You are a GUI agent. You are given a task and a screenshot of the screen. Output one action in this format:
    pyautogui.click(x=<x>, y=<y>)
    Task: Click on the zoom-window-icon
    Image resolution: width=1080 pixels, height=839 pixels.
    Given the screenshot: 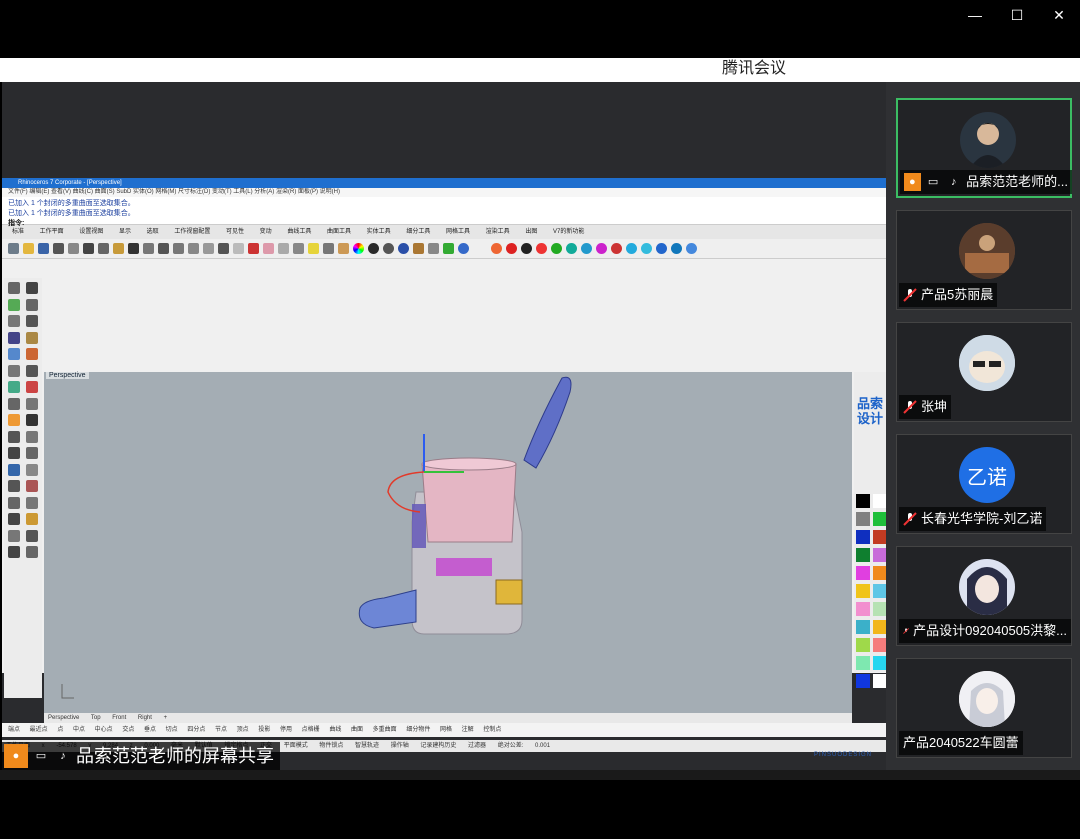 What is the action you would take?
    pyautogui.click(x=193, y=248)
    